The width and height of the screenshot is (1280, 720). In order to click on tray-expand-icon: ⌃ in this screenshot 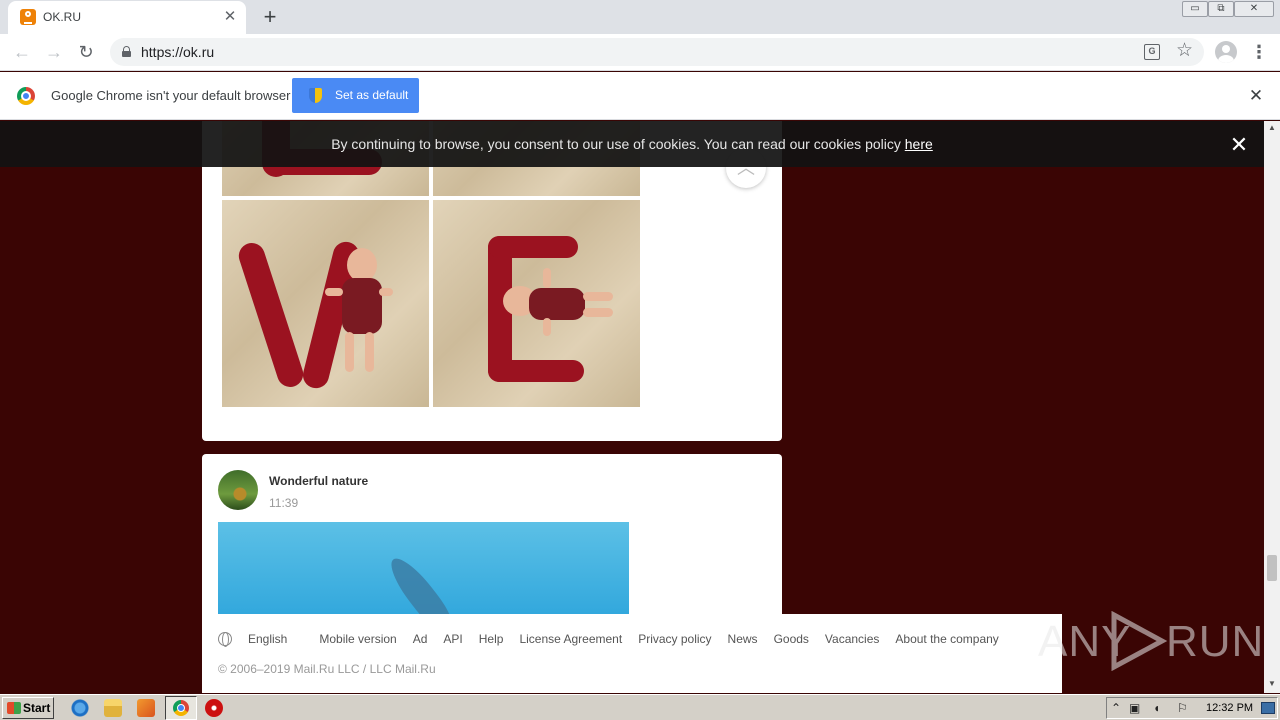, I will do `click(1116, 708)`.